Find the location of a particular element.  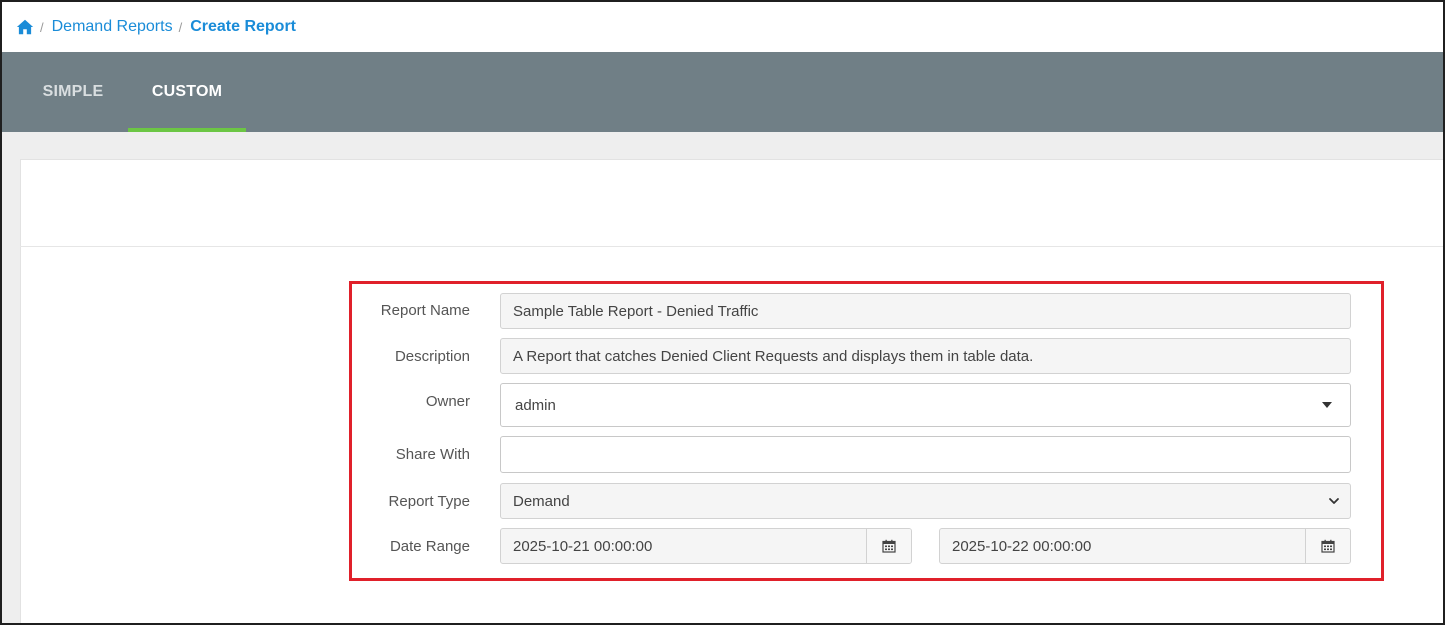

tab-custom-label: CUSTOM is located at coordinates (187, 91).